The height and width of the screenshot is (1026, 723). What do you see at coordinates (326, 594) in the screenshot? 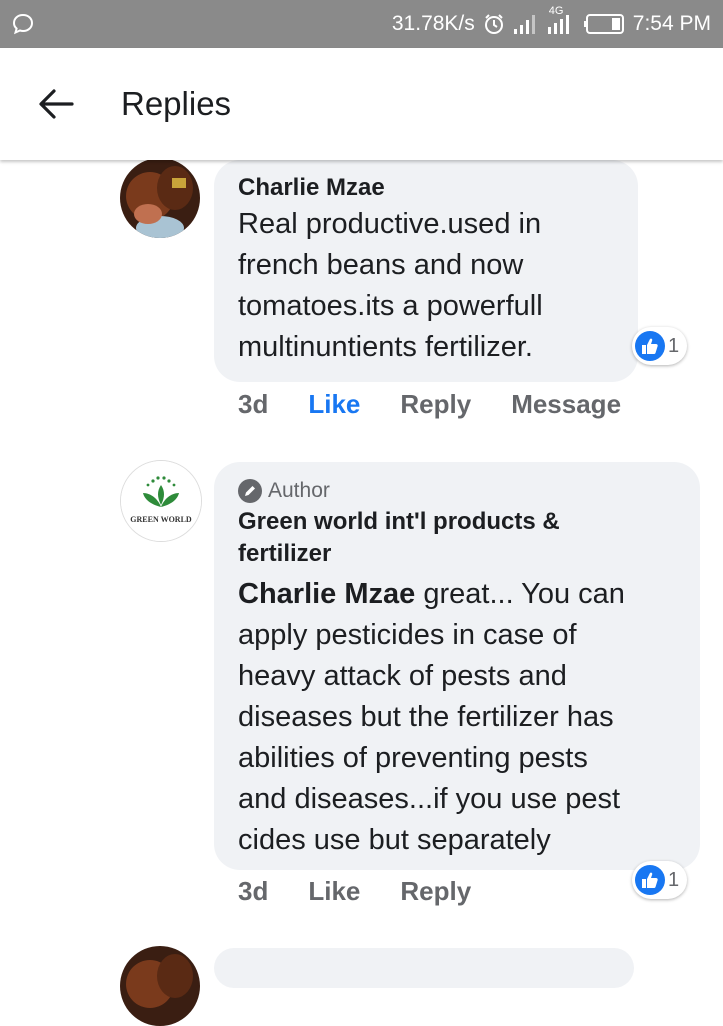
I see `mention-link: Charlie Mzae` at bounding box center [326, 594].